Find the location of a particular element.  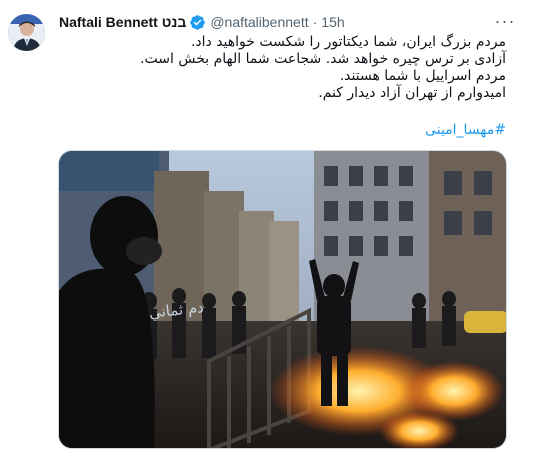

tweet-timestamp: 15h is located at coordinates (332, 22).